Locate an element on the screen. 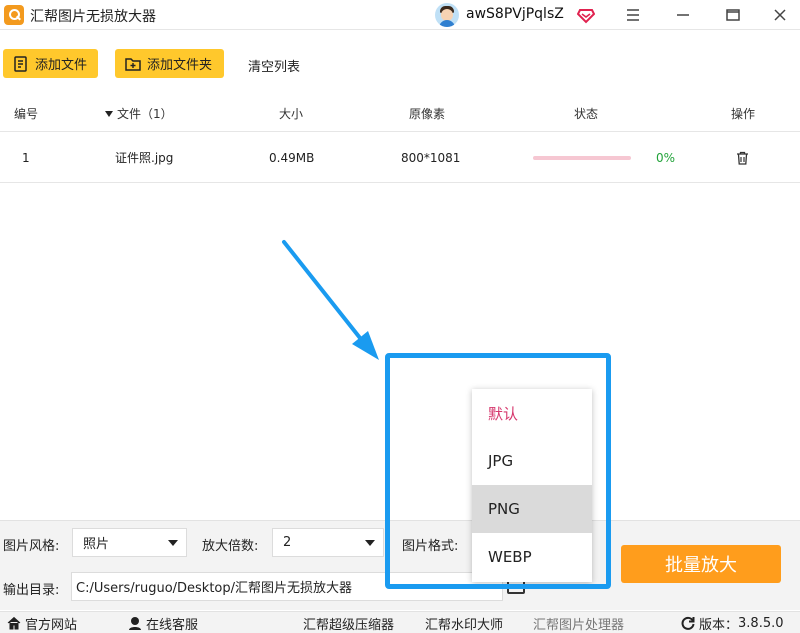 Image resolution: width=800 pixels, height=633 pixels. table-row: 1 证件照.jpg 0.49MB 800*1081 0% is located at coordinates (400, 158).